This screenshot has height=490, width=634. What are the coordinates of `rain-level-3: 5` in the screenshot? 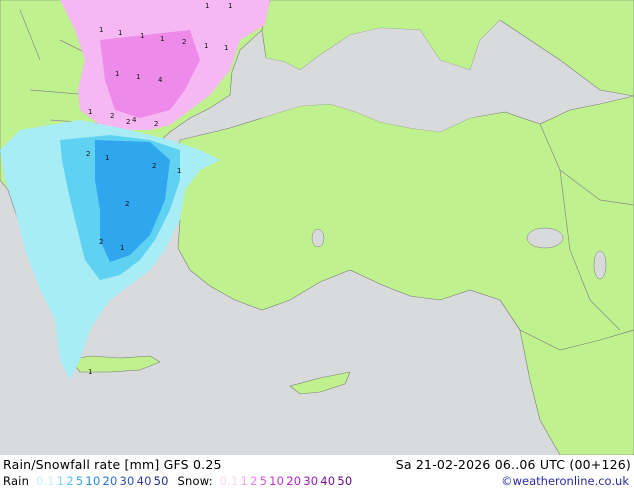 It's located at (79, 481).